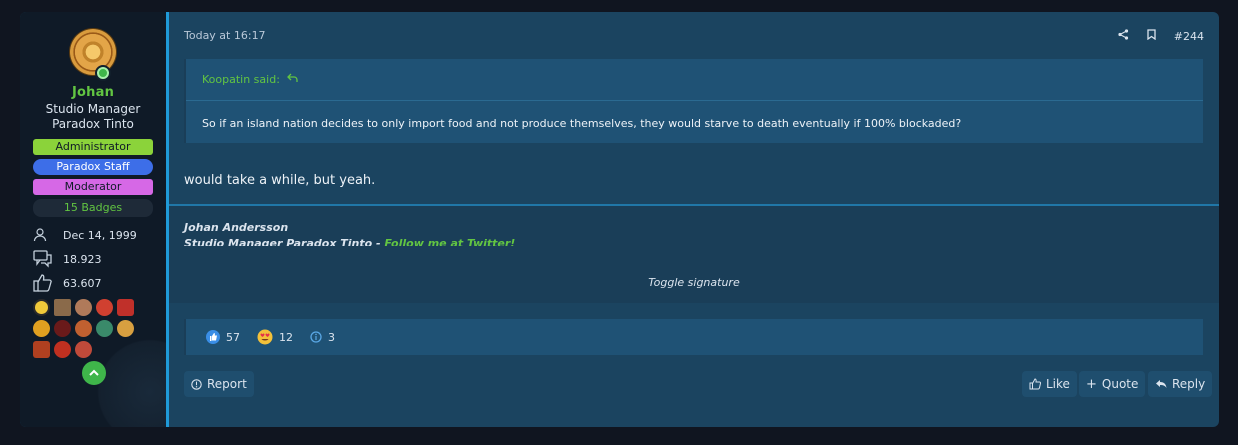  What do you see at coordinates (100, 235) in the screenshot?
I see `joined-date: Dec 14, 1999` at bounding box center [100, 235].